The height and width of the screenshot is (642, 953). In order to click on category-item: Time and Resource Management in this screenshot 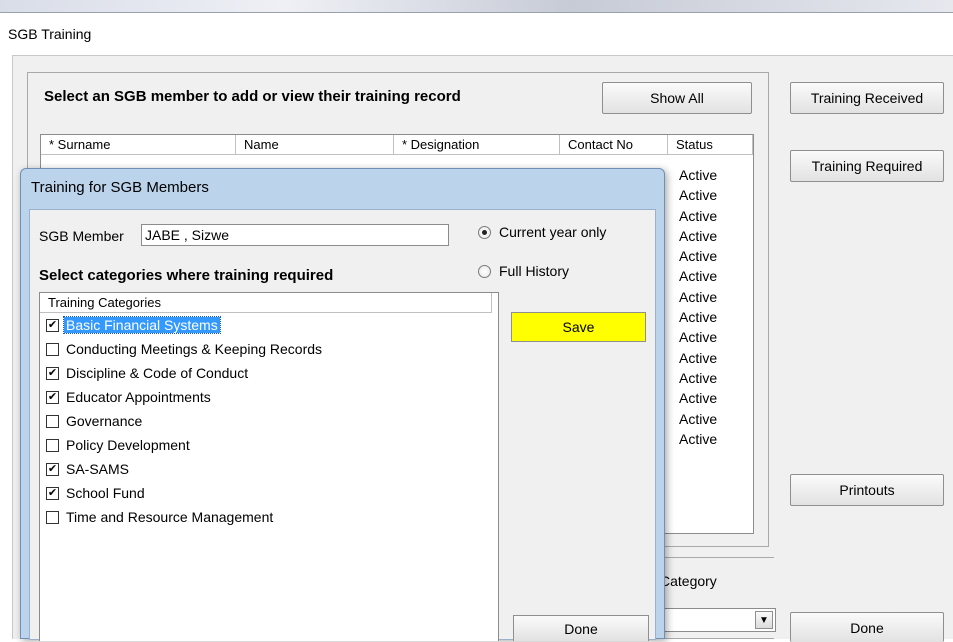, I will do `click(269, 517)`.